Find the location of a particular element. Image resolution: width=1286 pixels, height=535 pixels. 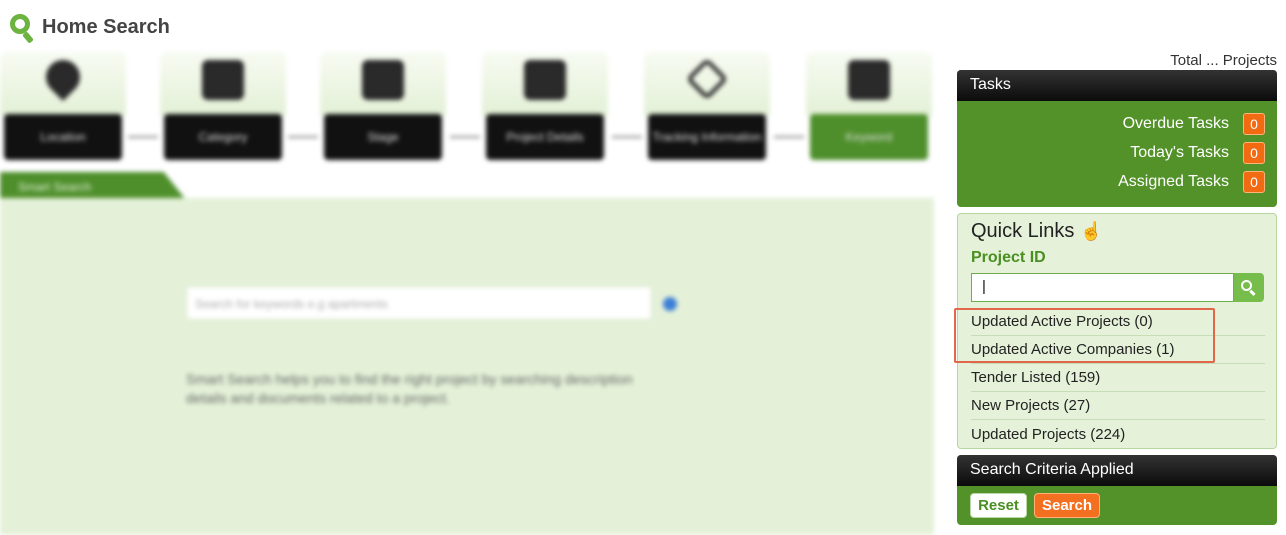

project-id-search-button is located at coordinates (1249, 287).